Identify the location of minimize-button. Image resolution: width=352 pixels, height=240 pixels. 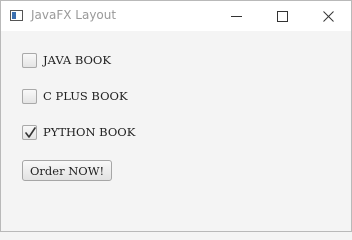
(236, 16).